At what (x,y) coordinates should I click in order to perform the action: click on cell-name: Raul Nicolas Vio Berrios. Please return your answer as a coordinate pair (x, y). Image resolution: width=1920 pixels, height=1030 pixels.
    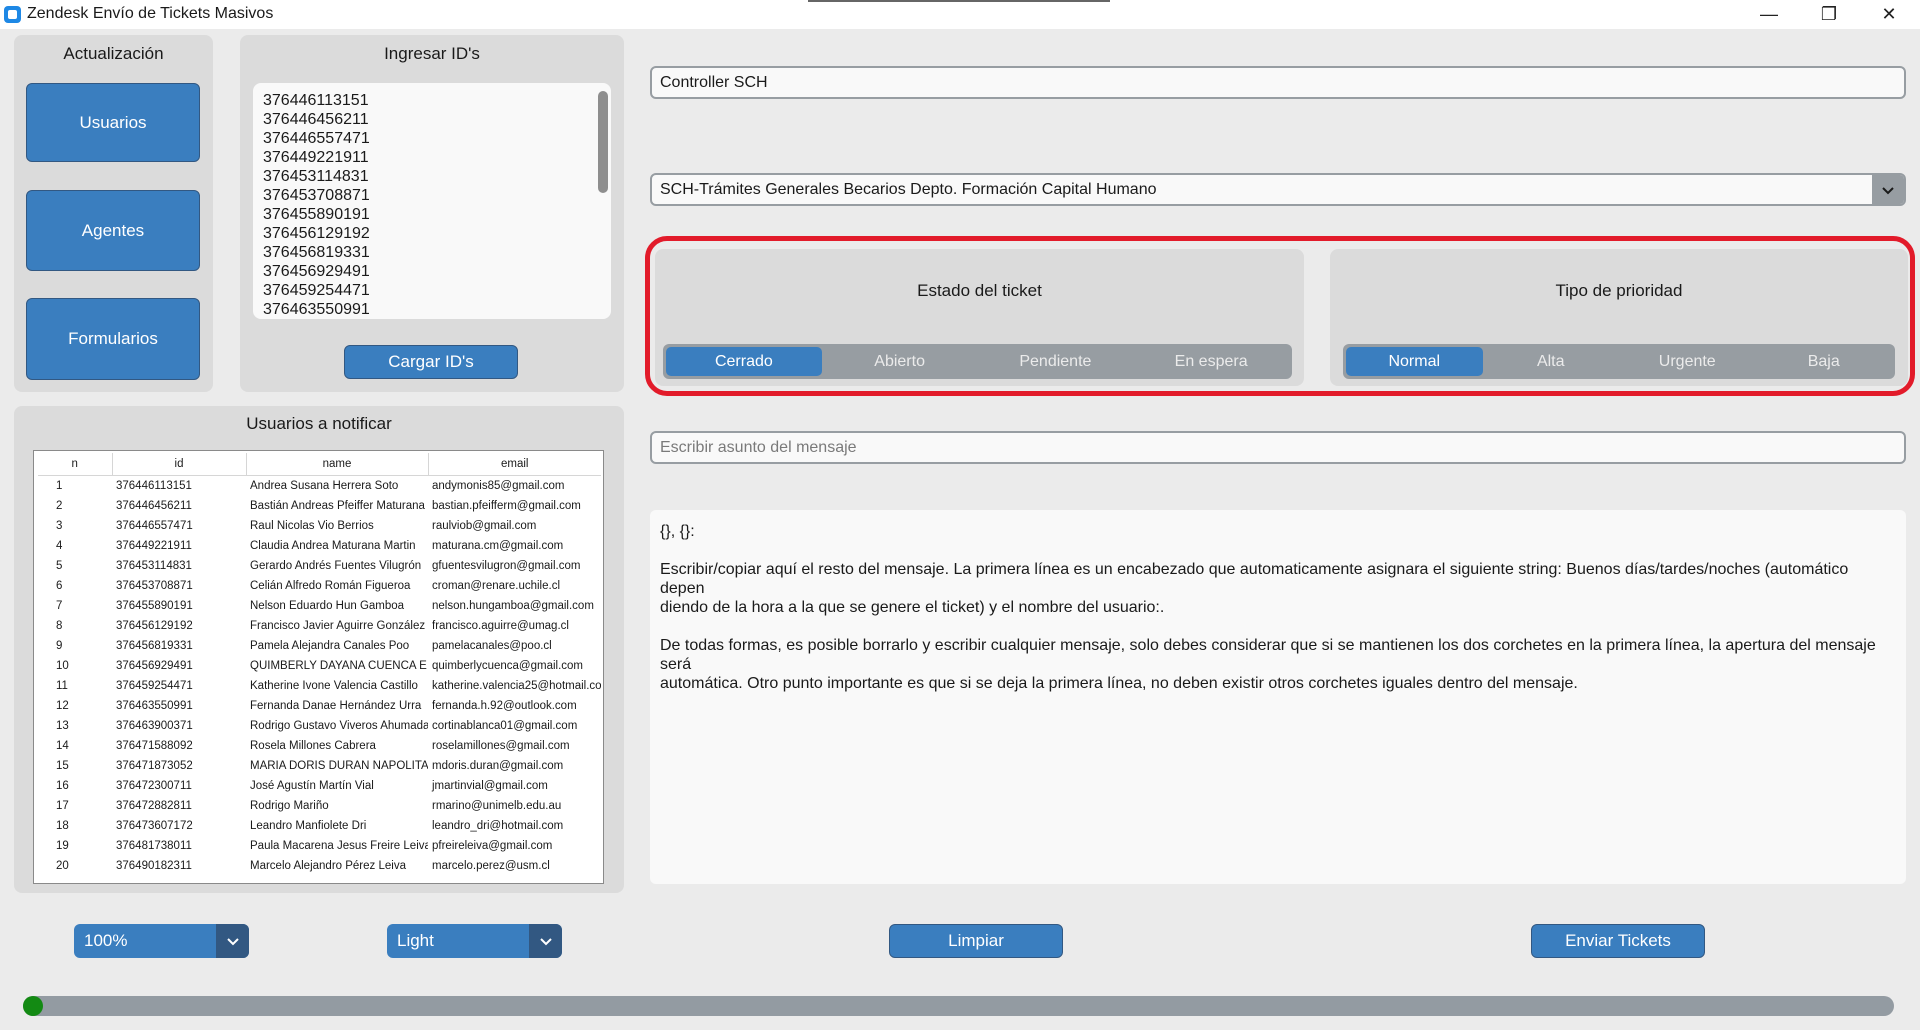
    Looking at the image, I should click on (312, 526).